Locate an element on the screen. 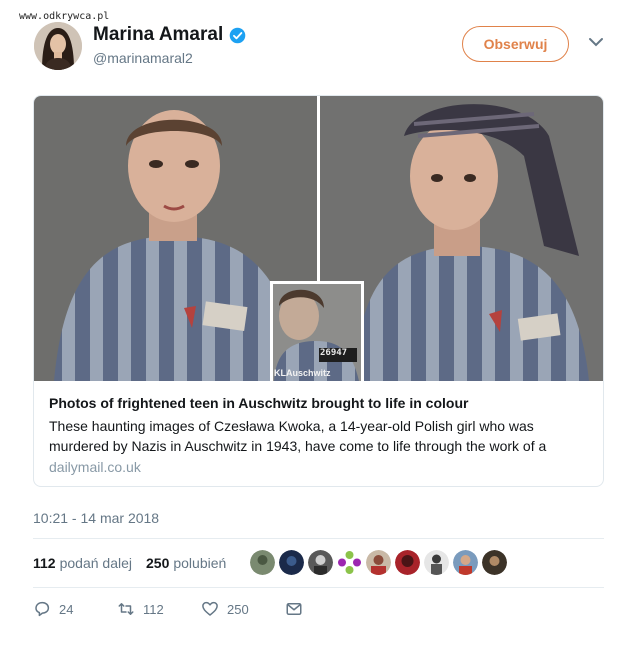  retweets-stat: 112 podań dalej is located at coordinates (82, 563).